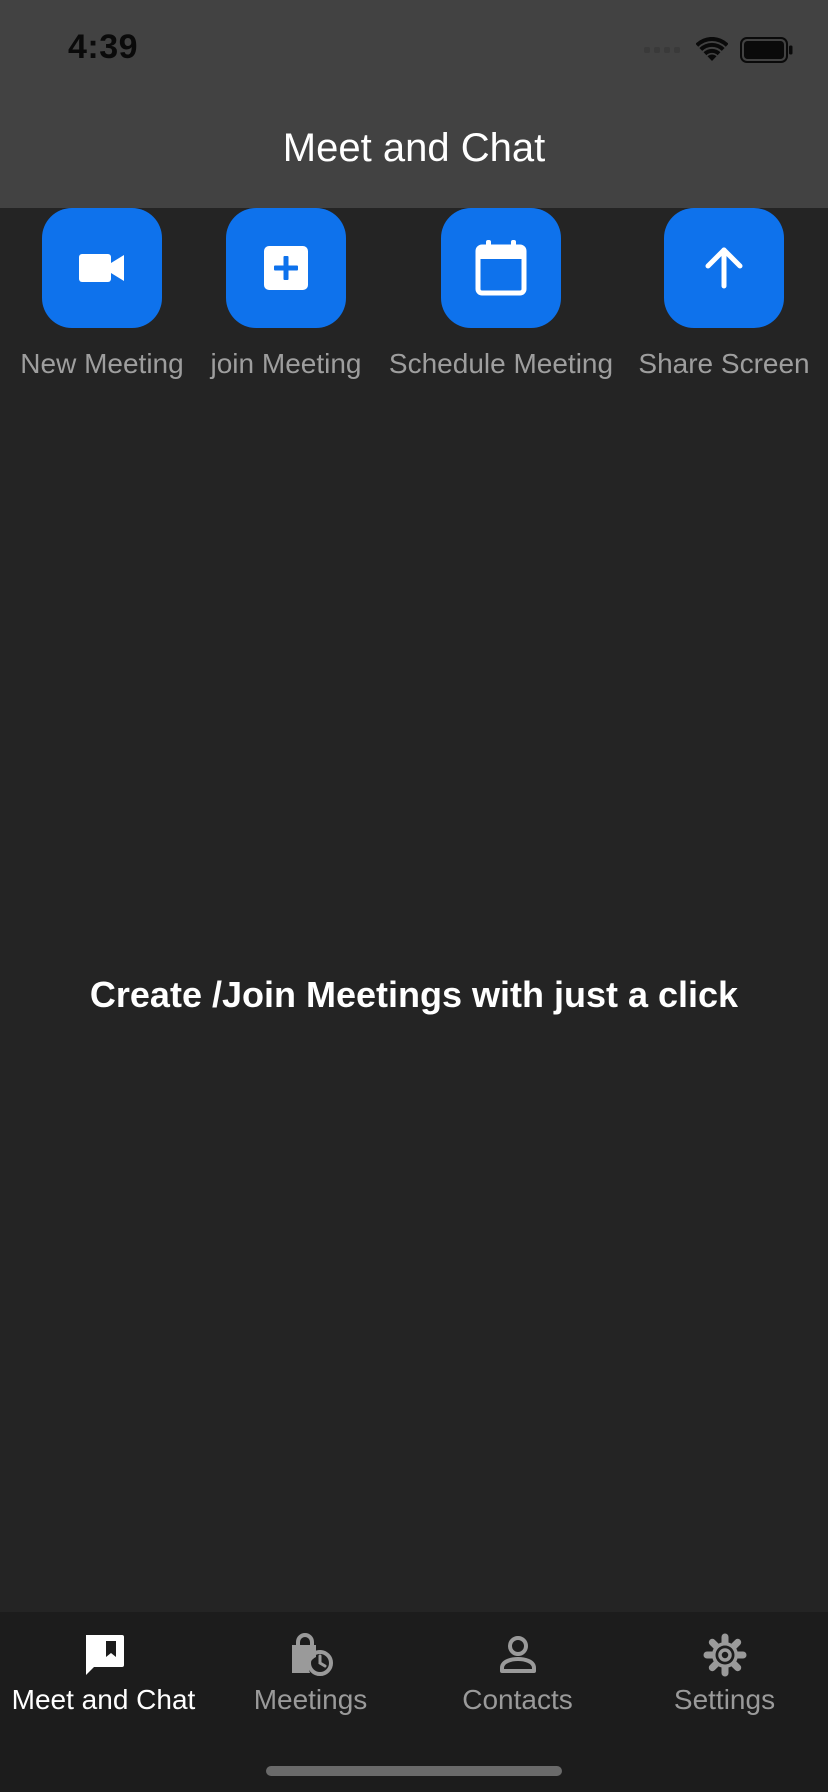  What do you see at coordinates (501, 363) in the screenshot?
I see `schedule-meeting-label: Schedule Meeting` at bounding box center [501, 363].